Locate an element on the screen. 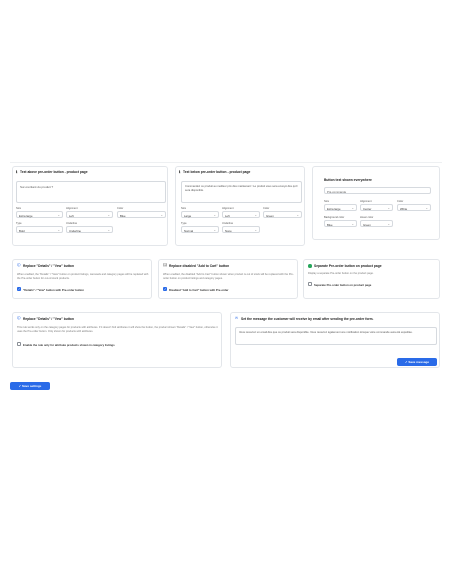  button-text-input: Pré-commande is located at coordinates (377, 190).